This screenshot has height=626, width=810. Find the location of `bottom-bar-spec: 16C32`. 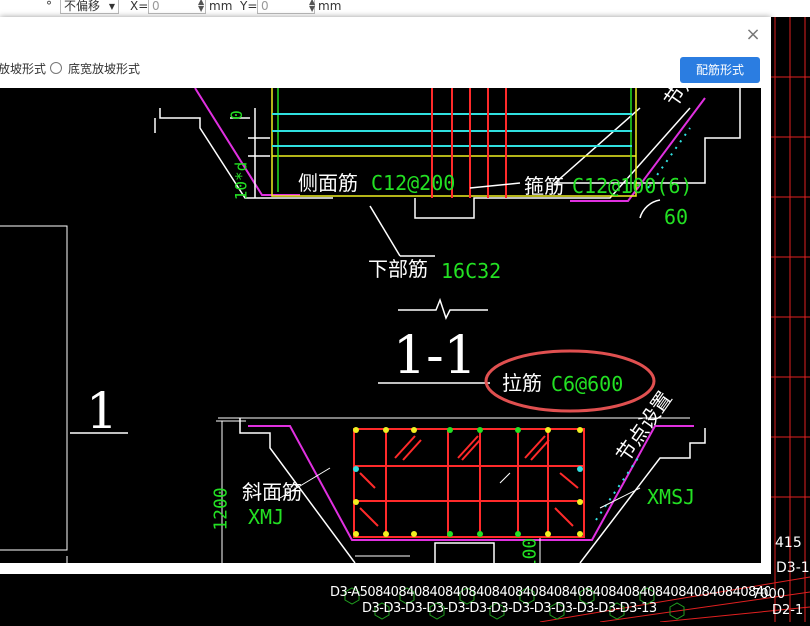

bottom-bar-spec: 16C32 is located at coordinates (471, 271).